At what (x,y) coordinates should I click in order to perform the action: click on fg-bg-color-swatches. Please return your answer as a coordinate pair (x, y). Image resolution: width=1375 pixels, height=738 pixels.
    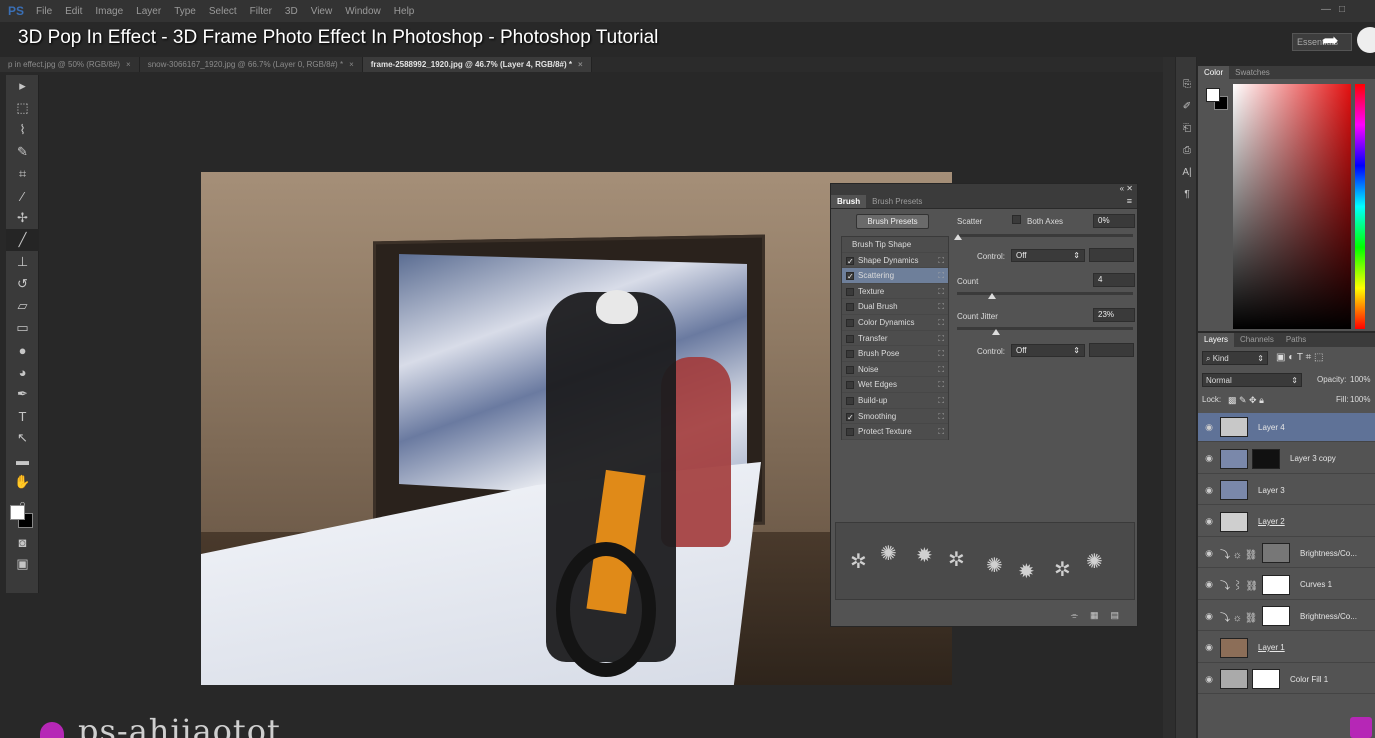
    Looking at the image, I should click on (22, 517).